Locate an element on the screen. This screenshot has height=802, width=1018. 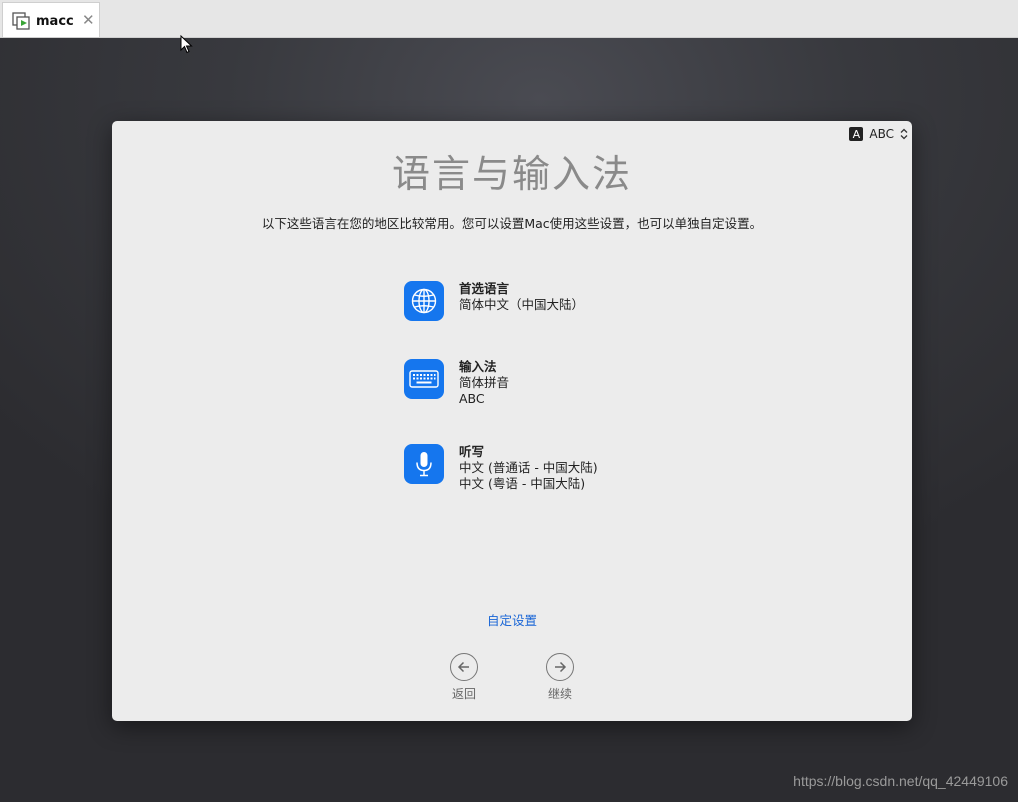
input-source-menu: A ABC is located at coordinates (878, 134).